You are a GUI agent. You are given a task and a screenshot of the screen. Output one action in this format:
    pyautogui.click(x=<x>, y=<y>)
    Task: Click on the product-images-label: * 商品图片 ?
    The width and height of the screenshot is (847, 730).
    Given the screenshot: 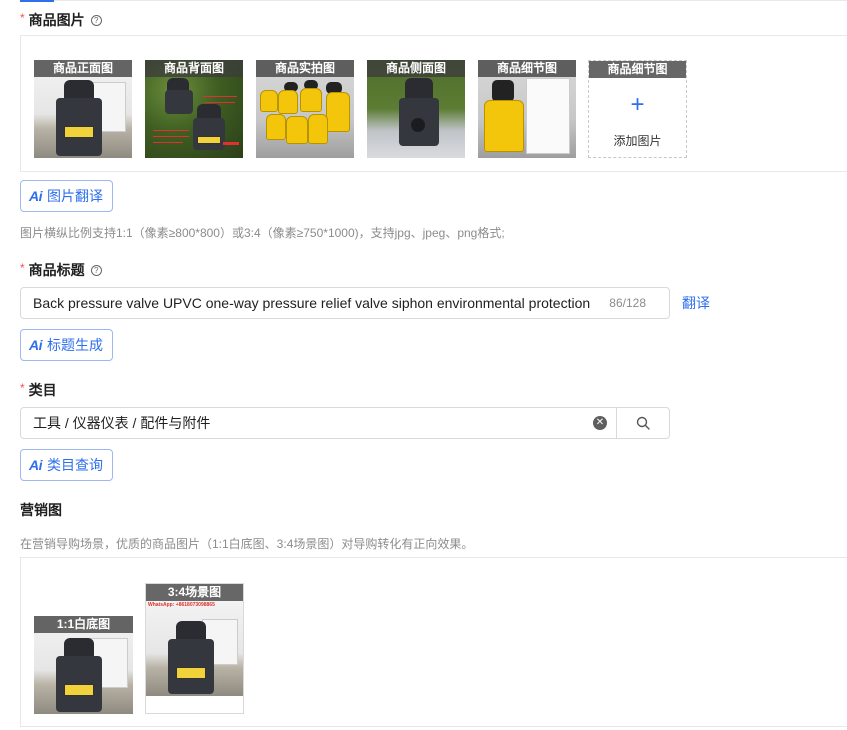 What is the action you would take?
    pyautogui.click(x=61, y=20)
    